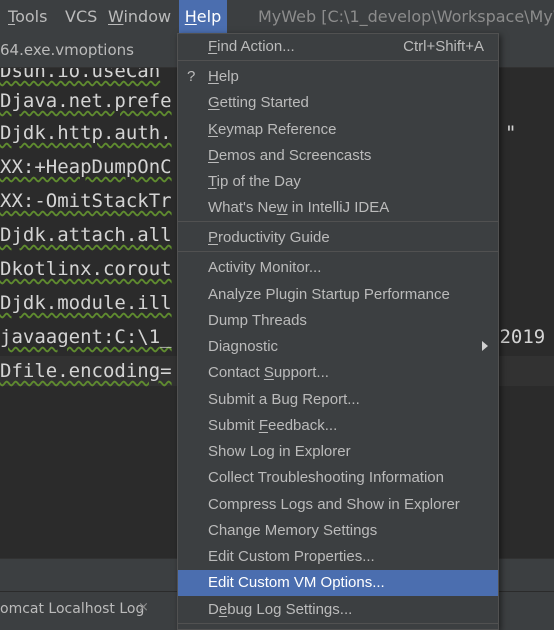 The height and width of the screenshot is (630, 554). I want to click on code-line: Djava.net.prefe, so click(86, 101).